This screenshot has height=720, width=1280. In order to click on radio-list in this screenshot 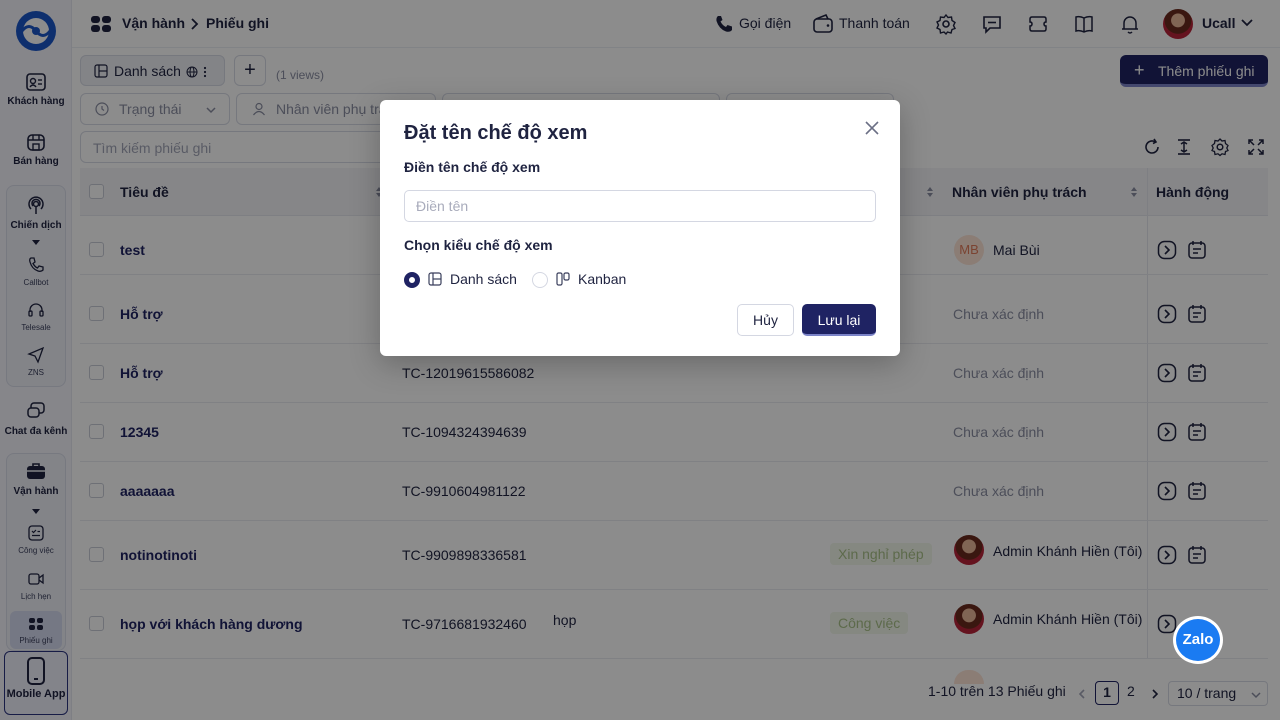, I will do `click(412, 280)`.